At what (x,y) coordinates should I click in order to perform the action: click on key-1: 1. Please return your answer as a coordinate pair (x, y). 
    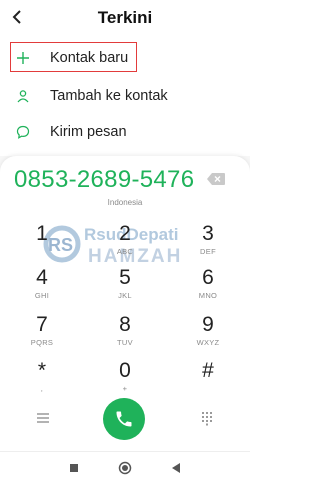
    Looking at the image, I should click on (42, 243).